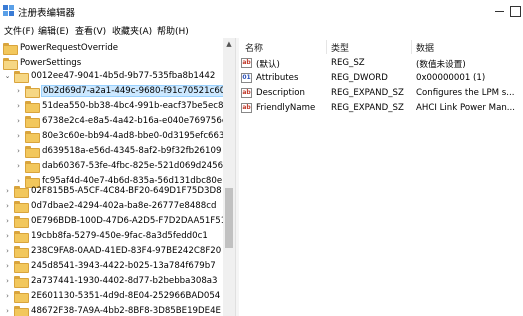  I want to click on value-row: ab (默认) REG_SZ (数值未设置), so click(381, 63).